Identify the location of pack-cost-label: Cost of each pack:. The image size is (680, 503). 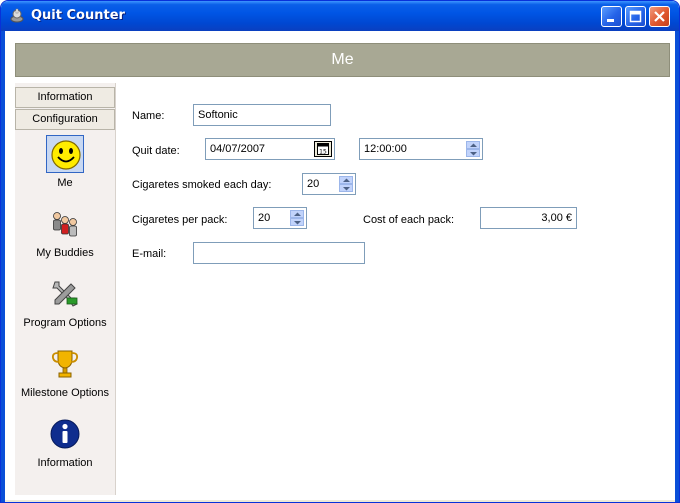
(409, 220).